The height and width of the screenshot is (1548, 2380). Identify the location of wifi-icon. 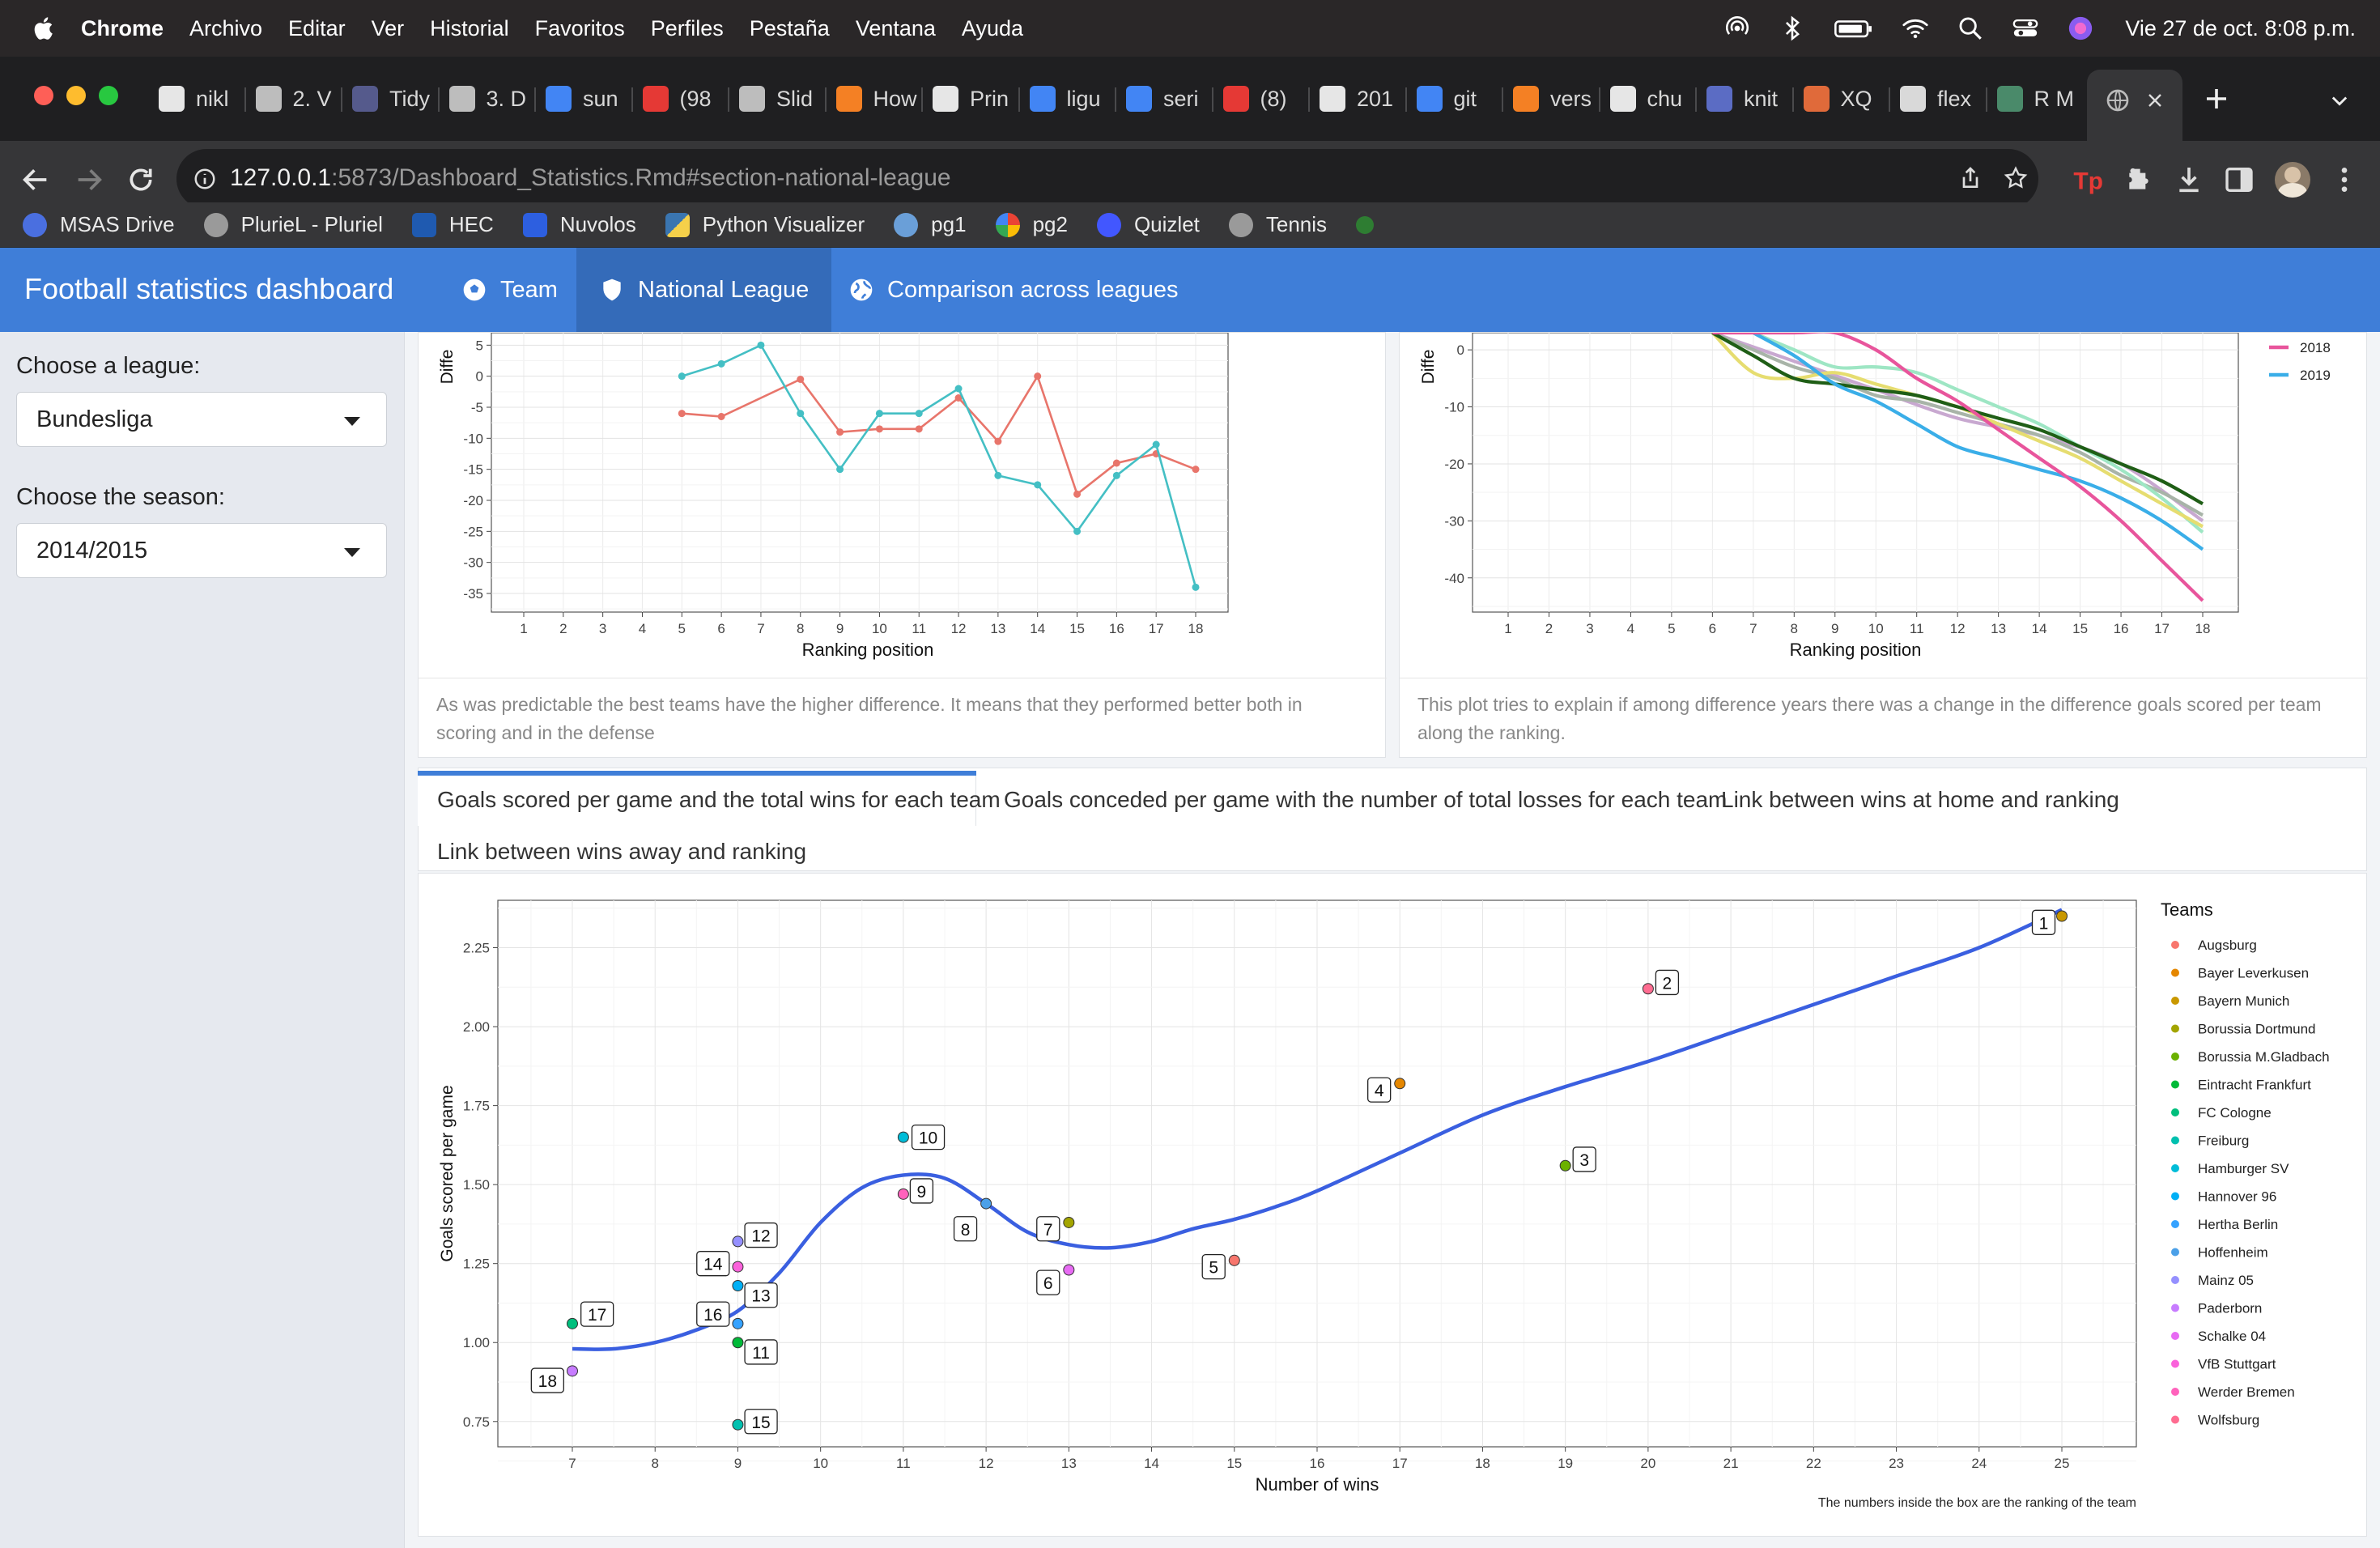
(1916, 29).